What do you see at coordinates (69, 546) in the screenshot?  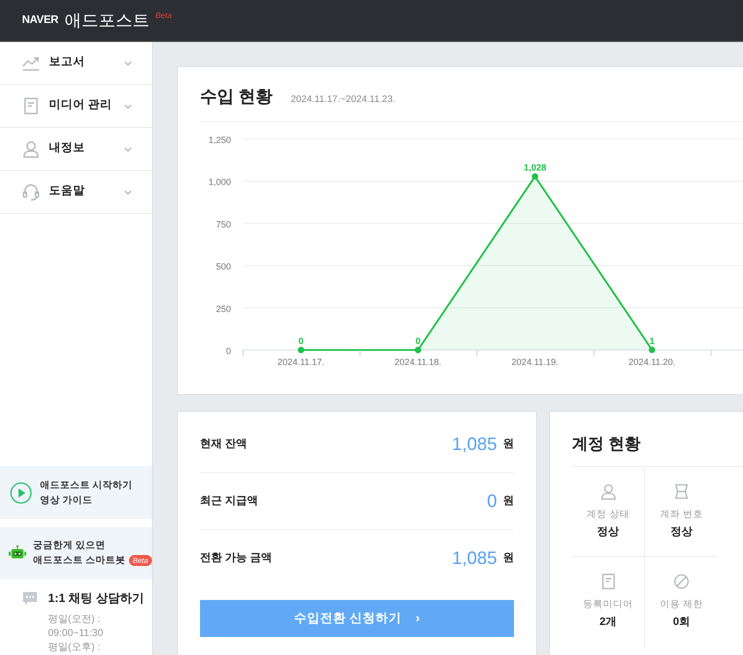 I see `chatbot-text: 궁금한게 있으면` at bounding box center [69, 546].